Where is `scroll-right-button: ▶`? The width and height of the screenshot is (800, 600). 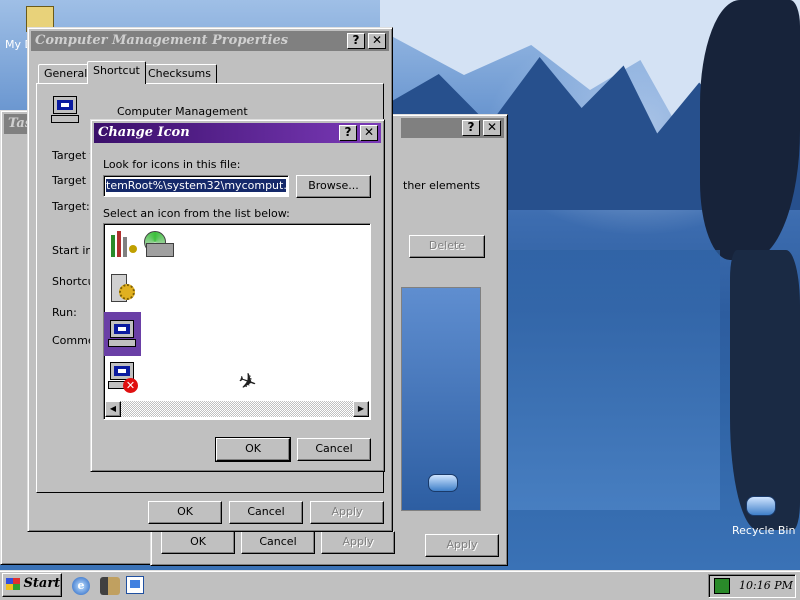 scroll-right-button: ▶ is located at coordinates (361, 409).